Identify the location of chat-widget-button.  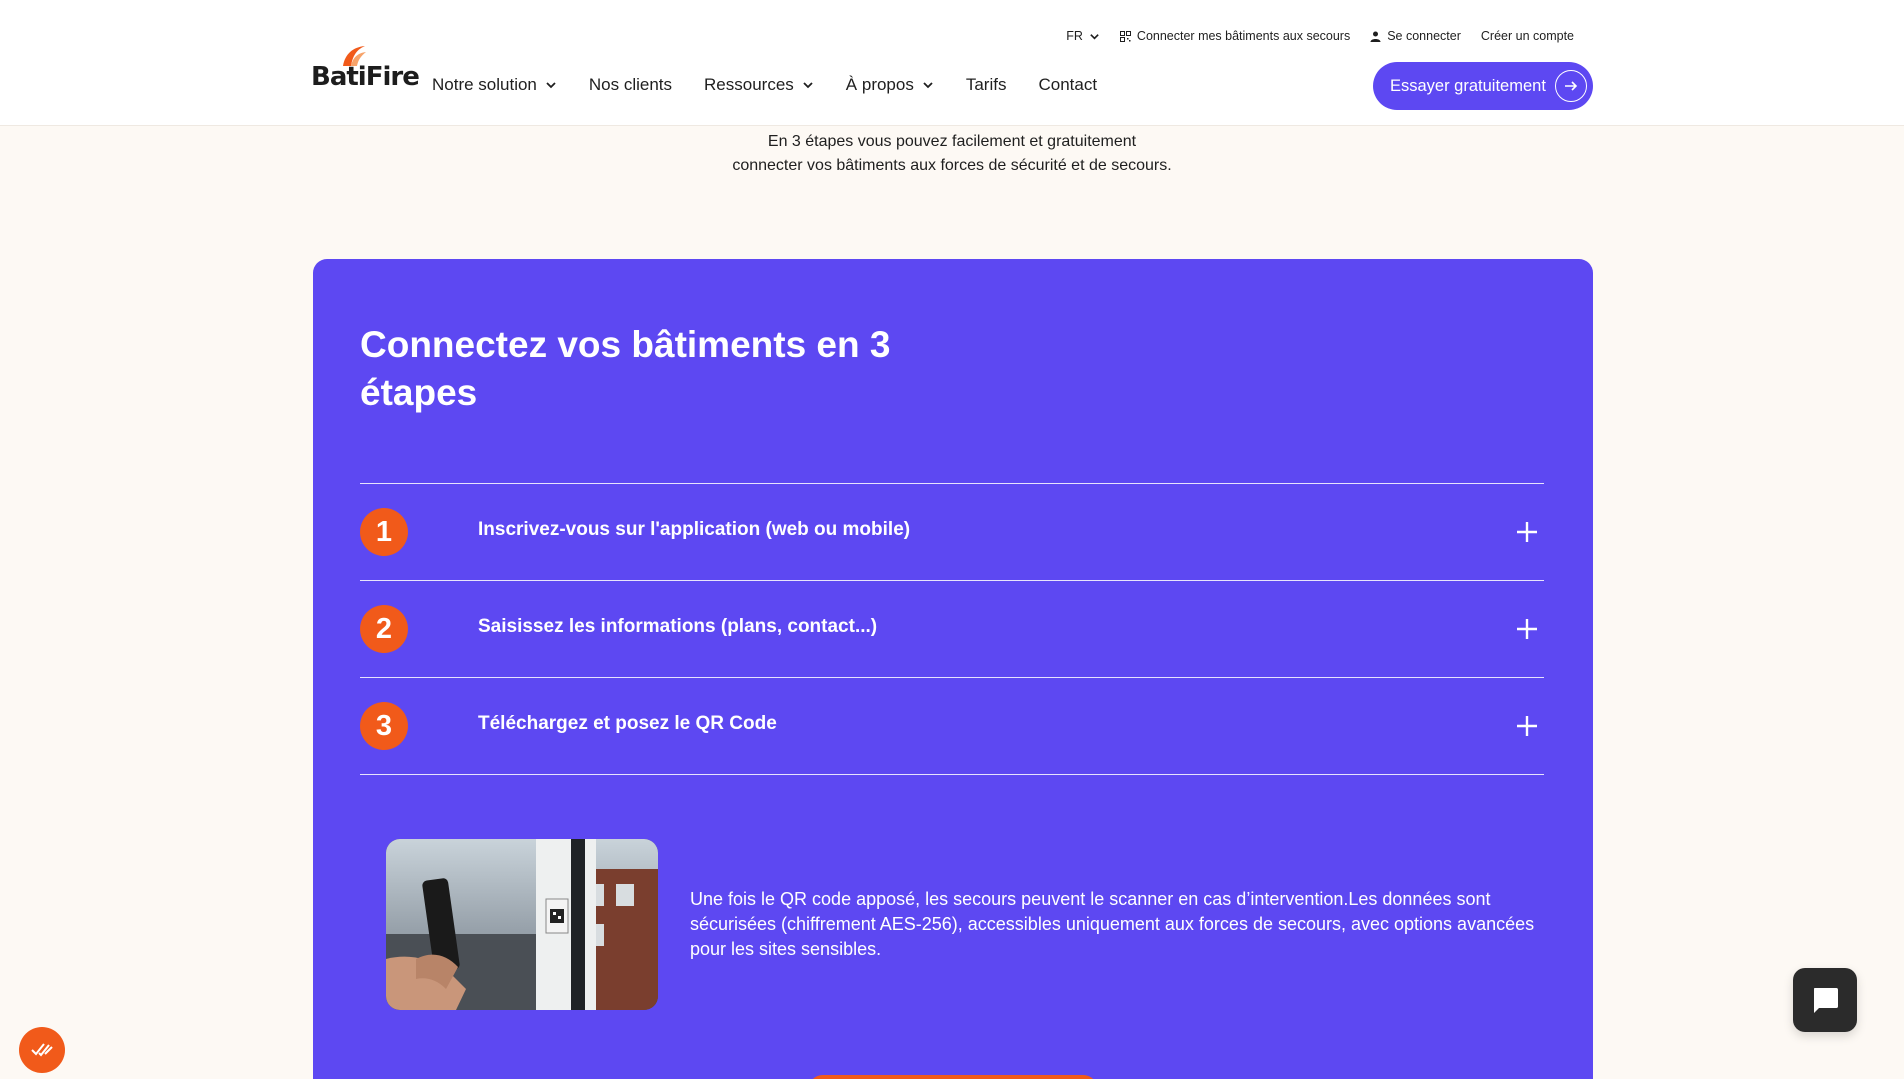
(1825, 1000).